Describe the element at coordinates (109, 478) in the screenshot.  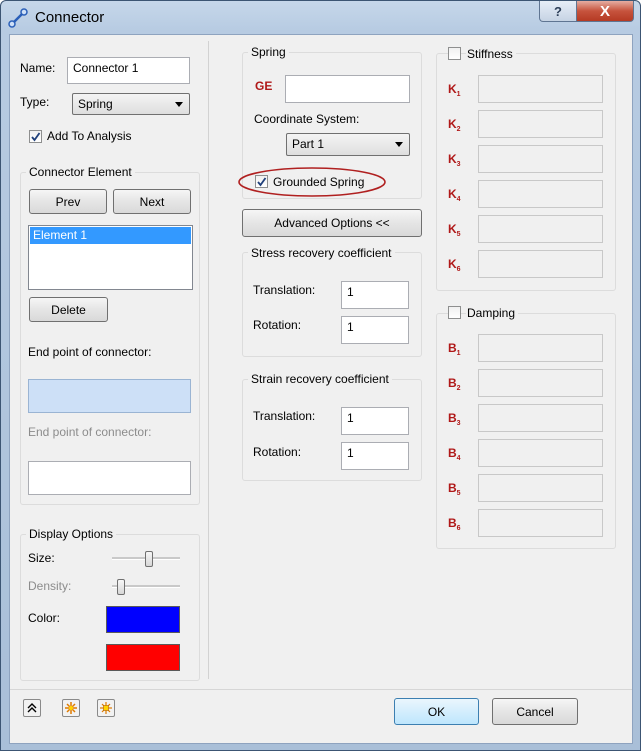
I see `end-point-2-input` at that location.